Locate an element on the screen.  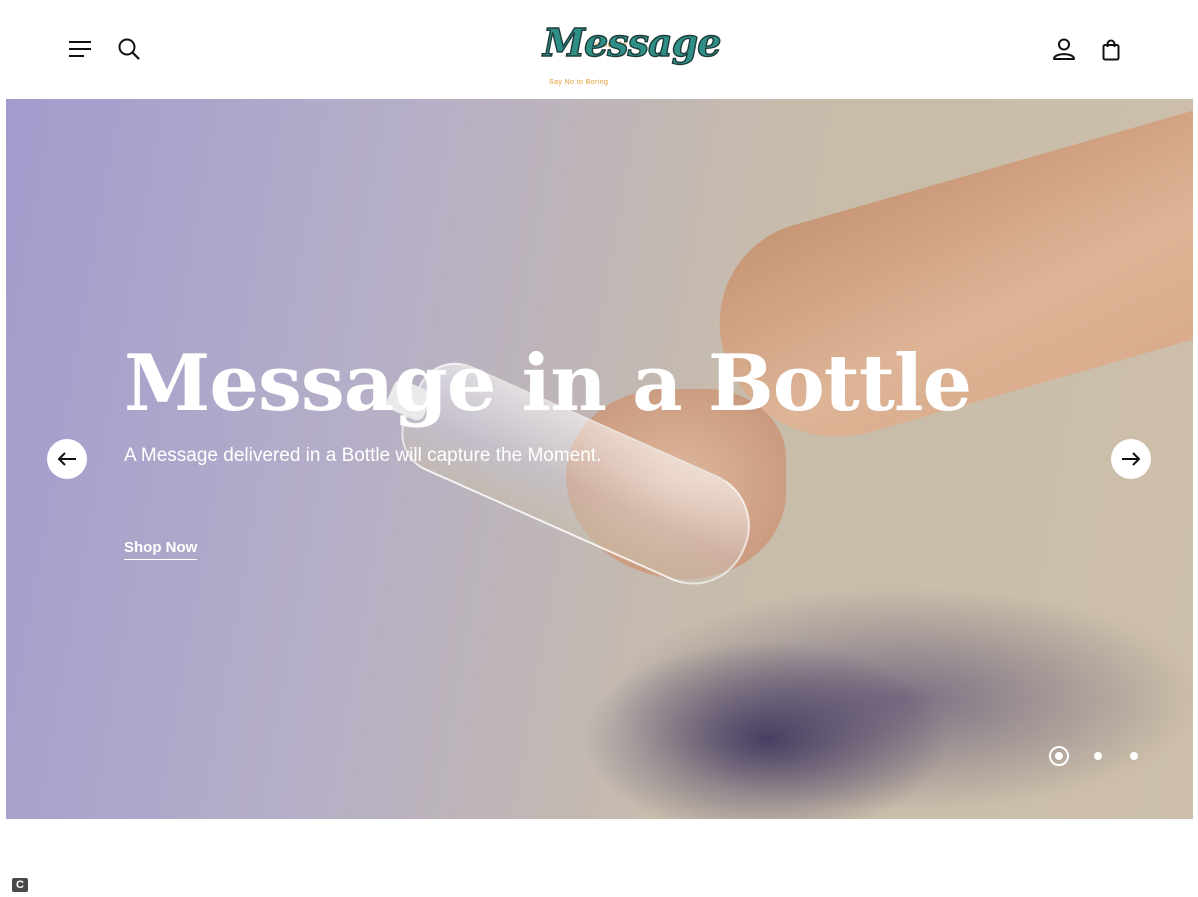
search-button is located at coordinates (129, 49).